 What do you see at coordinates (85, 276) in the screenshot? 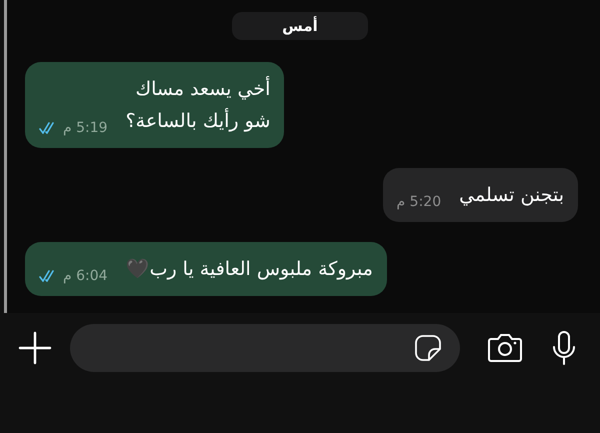
I see `message-time: 6:04 م` at bounding box center [85, 276].